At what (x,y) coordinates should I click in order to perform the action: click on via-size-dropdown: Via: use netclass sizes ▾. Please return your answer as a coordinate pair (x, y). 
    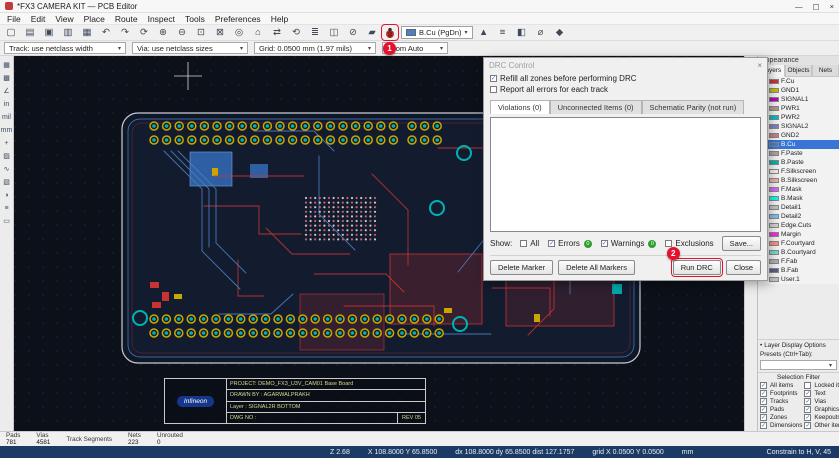
    Looking at the image, I should click on (190, 48).